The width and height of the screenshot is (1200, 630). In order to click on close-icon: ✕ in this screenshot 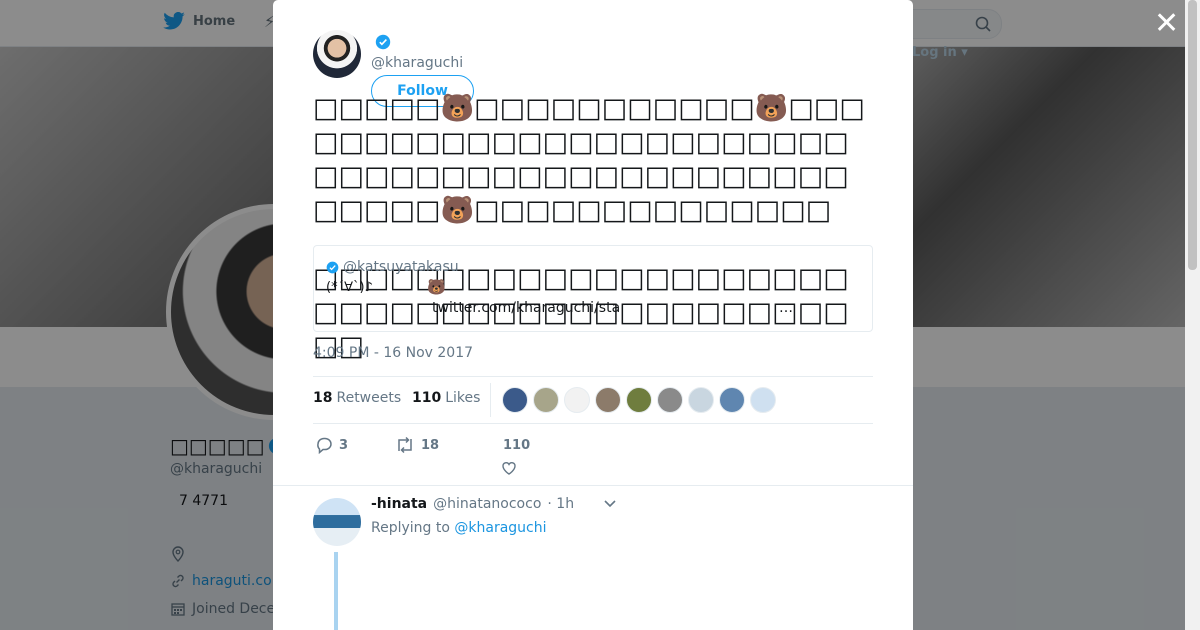, I will do `click(1166, 24)`.